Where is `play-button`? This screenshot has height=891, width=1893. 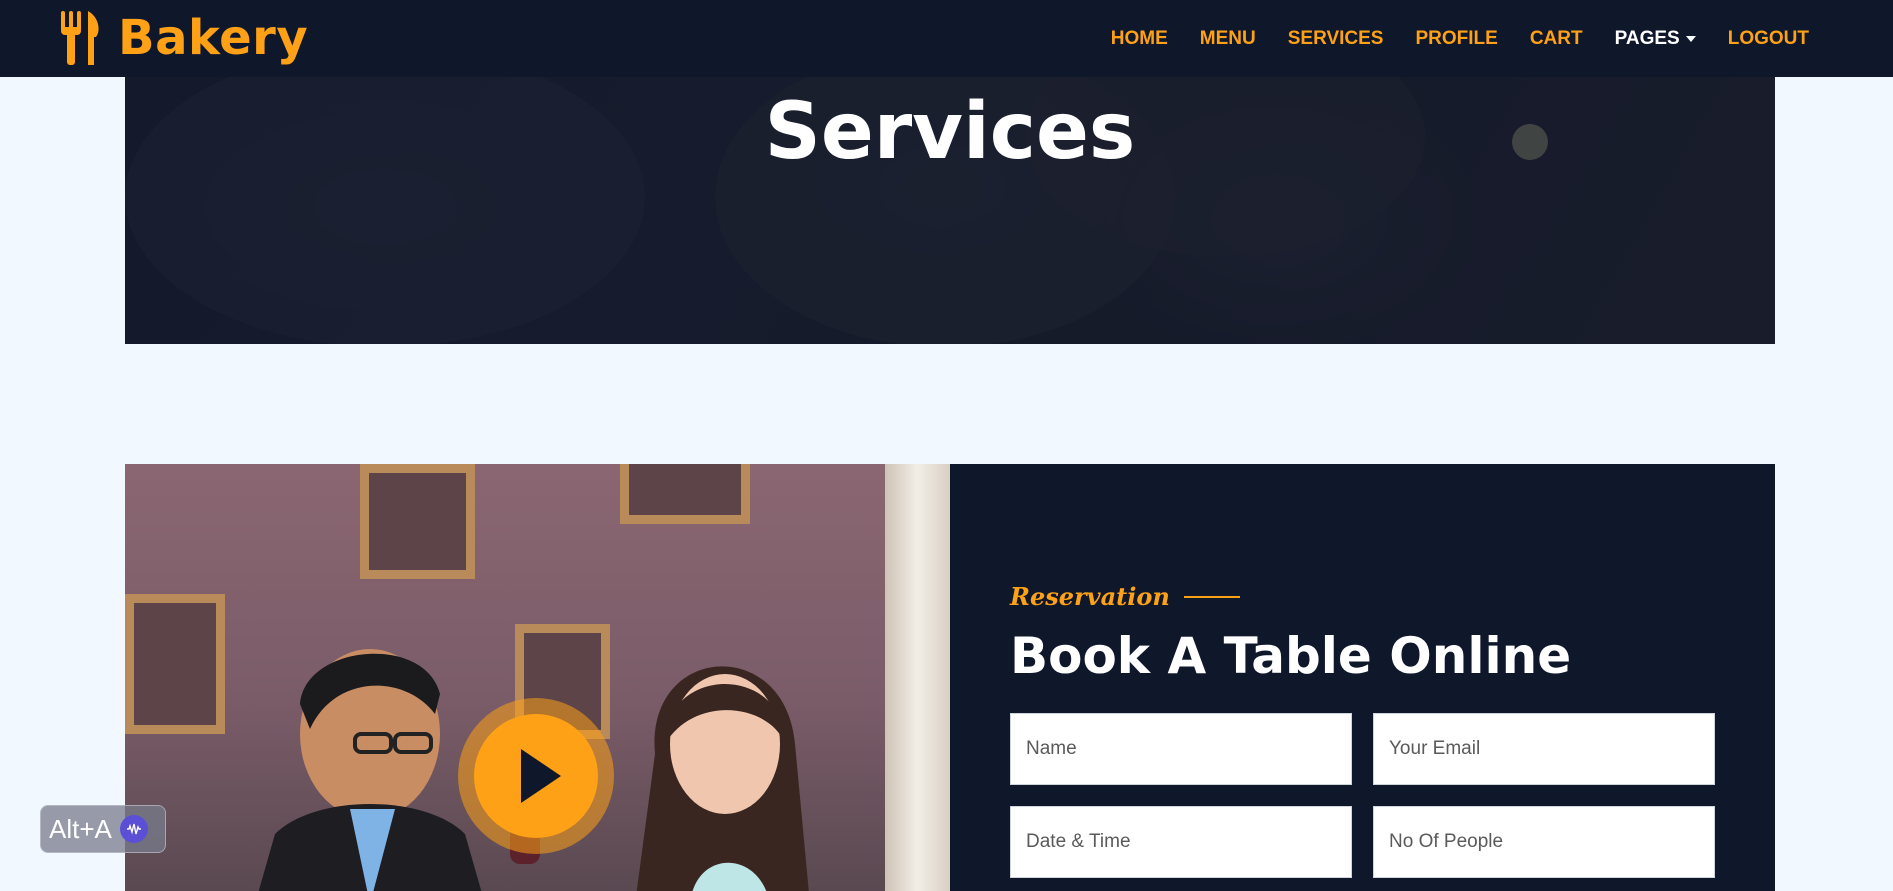 play-button is located at coordinates (536, 776).